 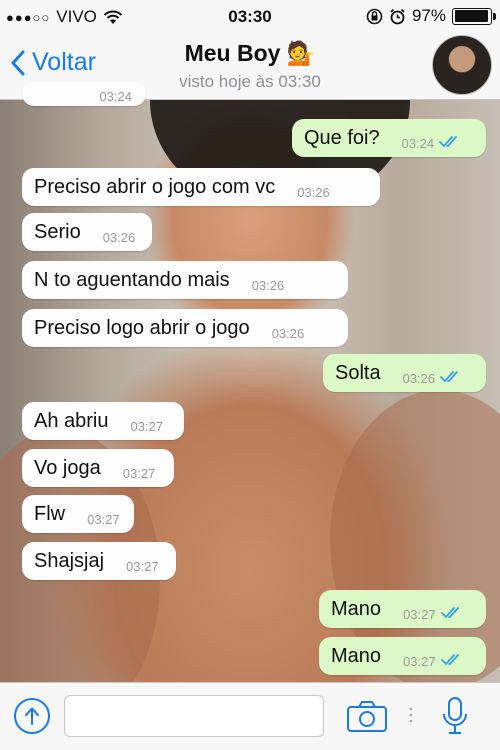 What do you see at coordinates (71, 420) in the screenshot?
I see `message-text: Ah abriu` at bounding box center [71, 420].